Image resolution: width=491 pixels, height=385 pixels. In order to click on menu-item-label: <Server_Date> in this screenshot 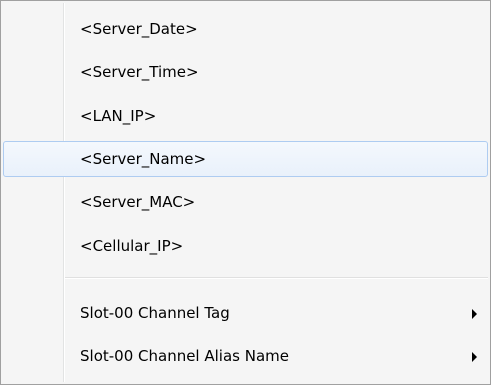, I will do `click(139, 29)`.